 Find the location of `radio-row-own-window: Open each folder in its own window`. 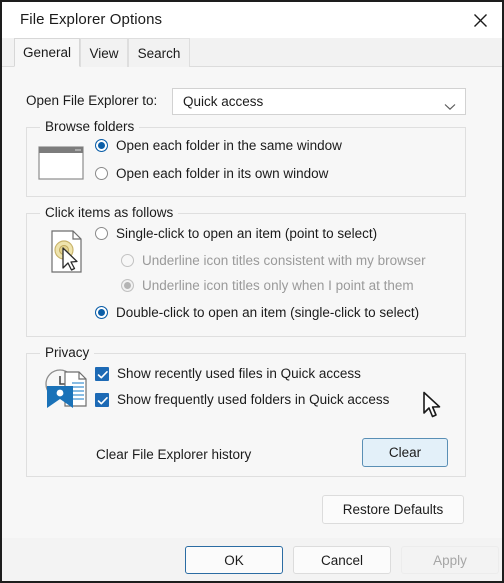

radio-row-own-window: Open each folder in its own window is located at coordinates (211, 173).